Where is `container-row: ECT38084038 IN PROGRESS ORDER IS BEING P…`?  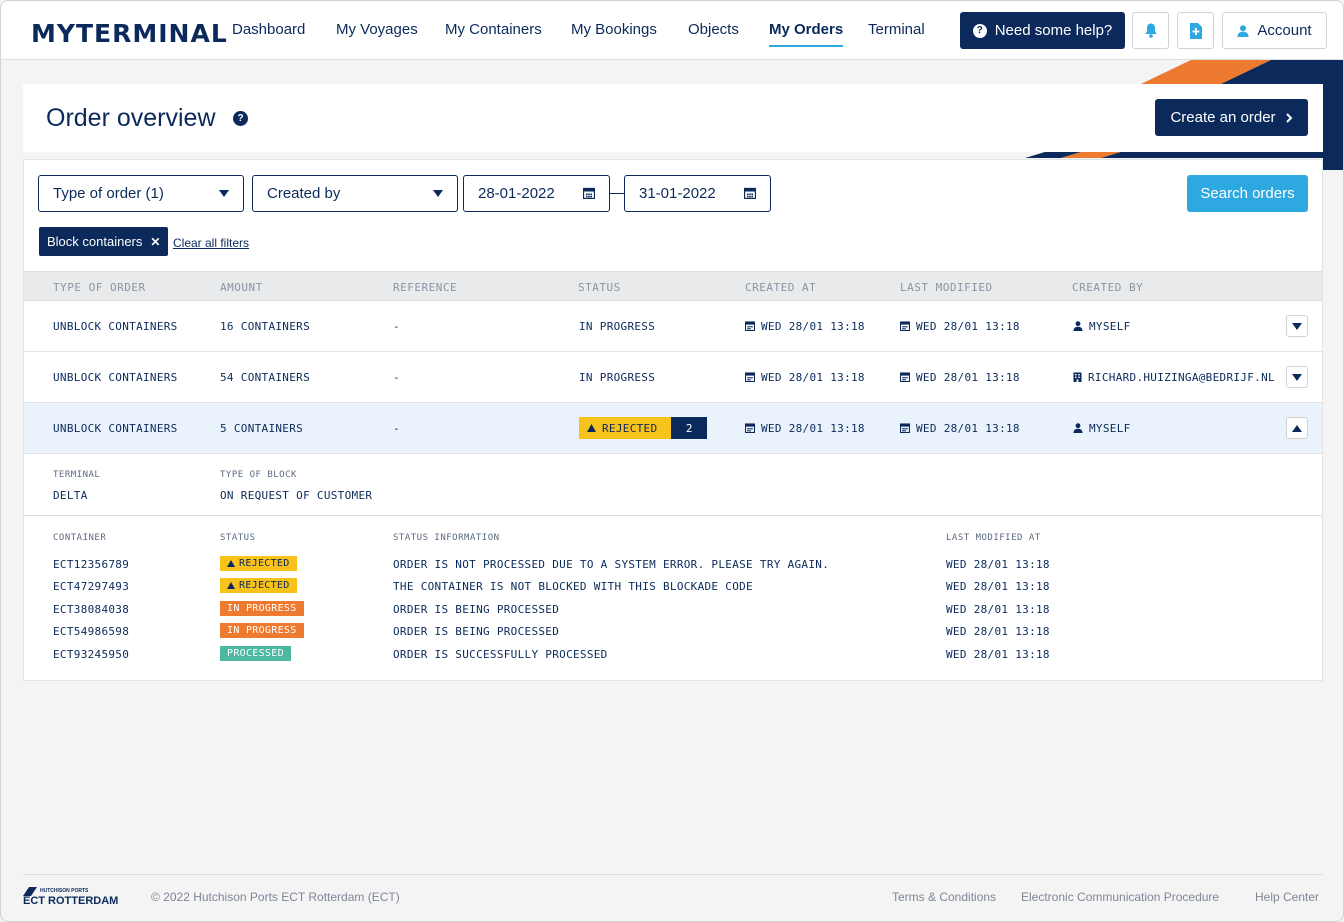
container-row: ECT38084038 IN PROGRESS ORDER IS BEING P… is located at coordinates (673, 609).